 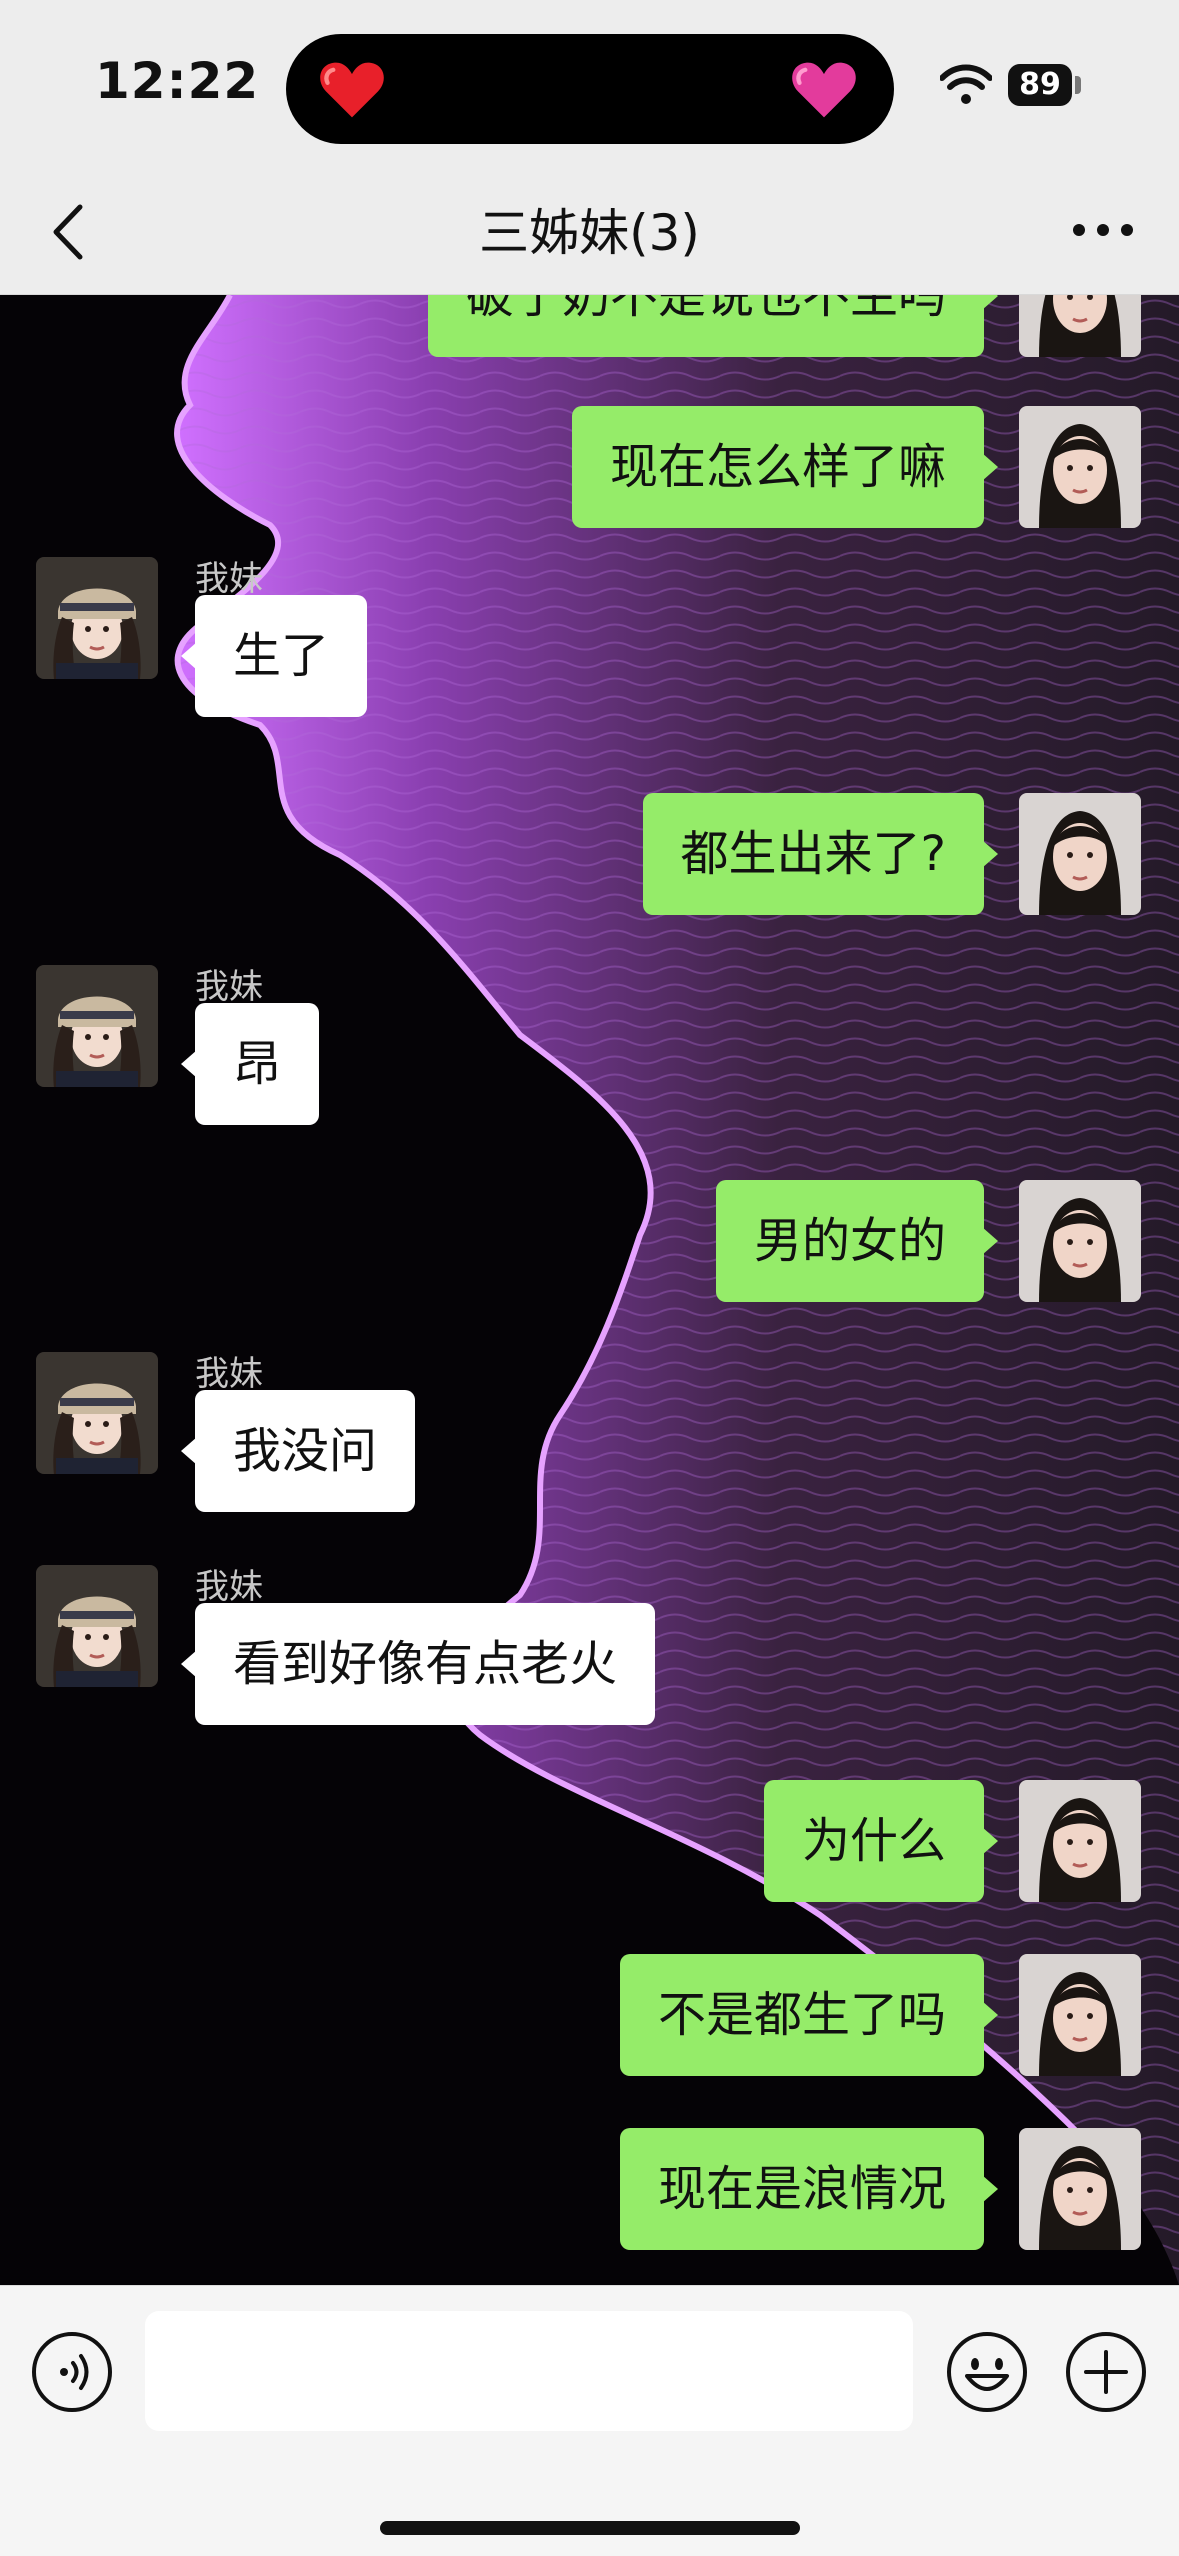 I want to click on status-time: 12:22, so click(x=177, y=81).